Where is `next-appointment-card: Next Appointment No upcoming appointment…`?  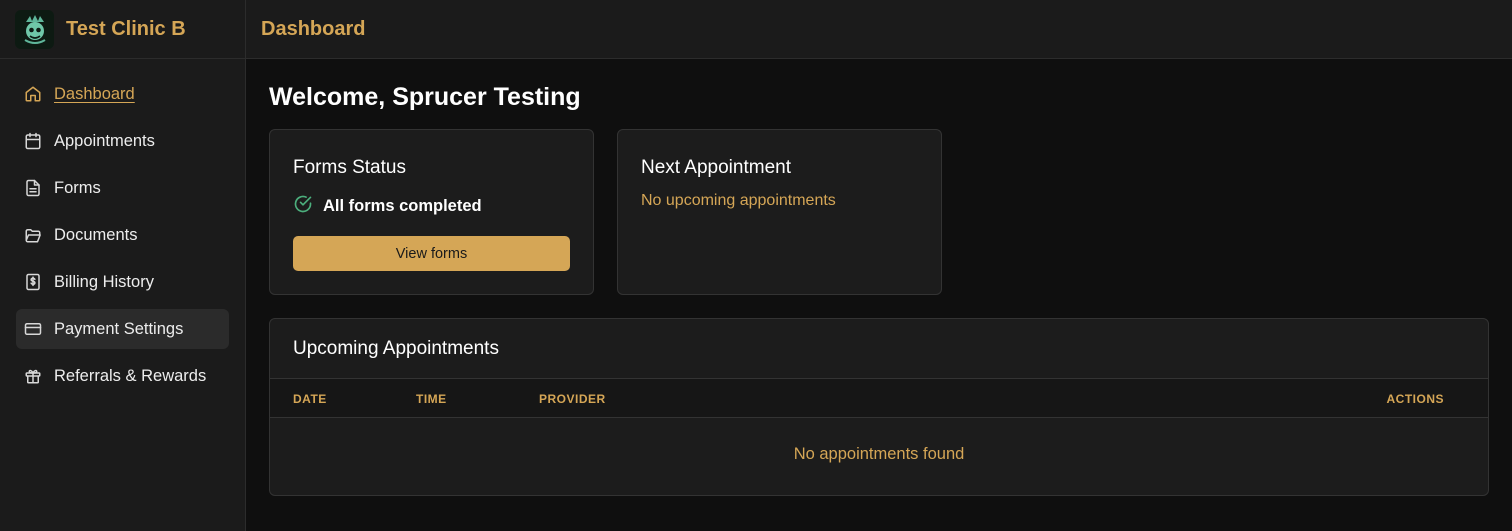 next-appointment-card: Next Appointment No upcoming appointment… is located at coordinates (779, 212).